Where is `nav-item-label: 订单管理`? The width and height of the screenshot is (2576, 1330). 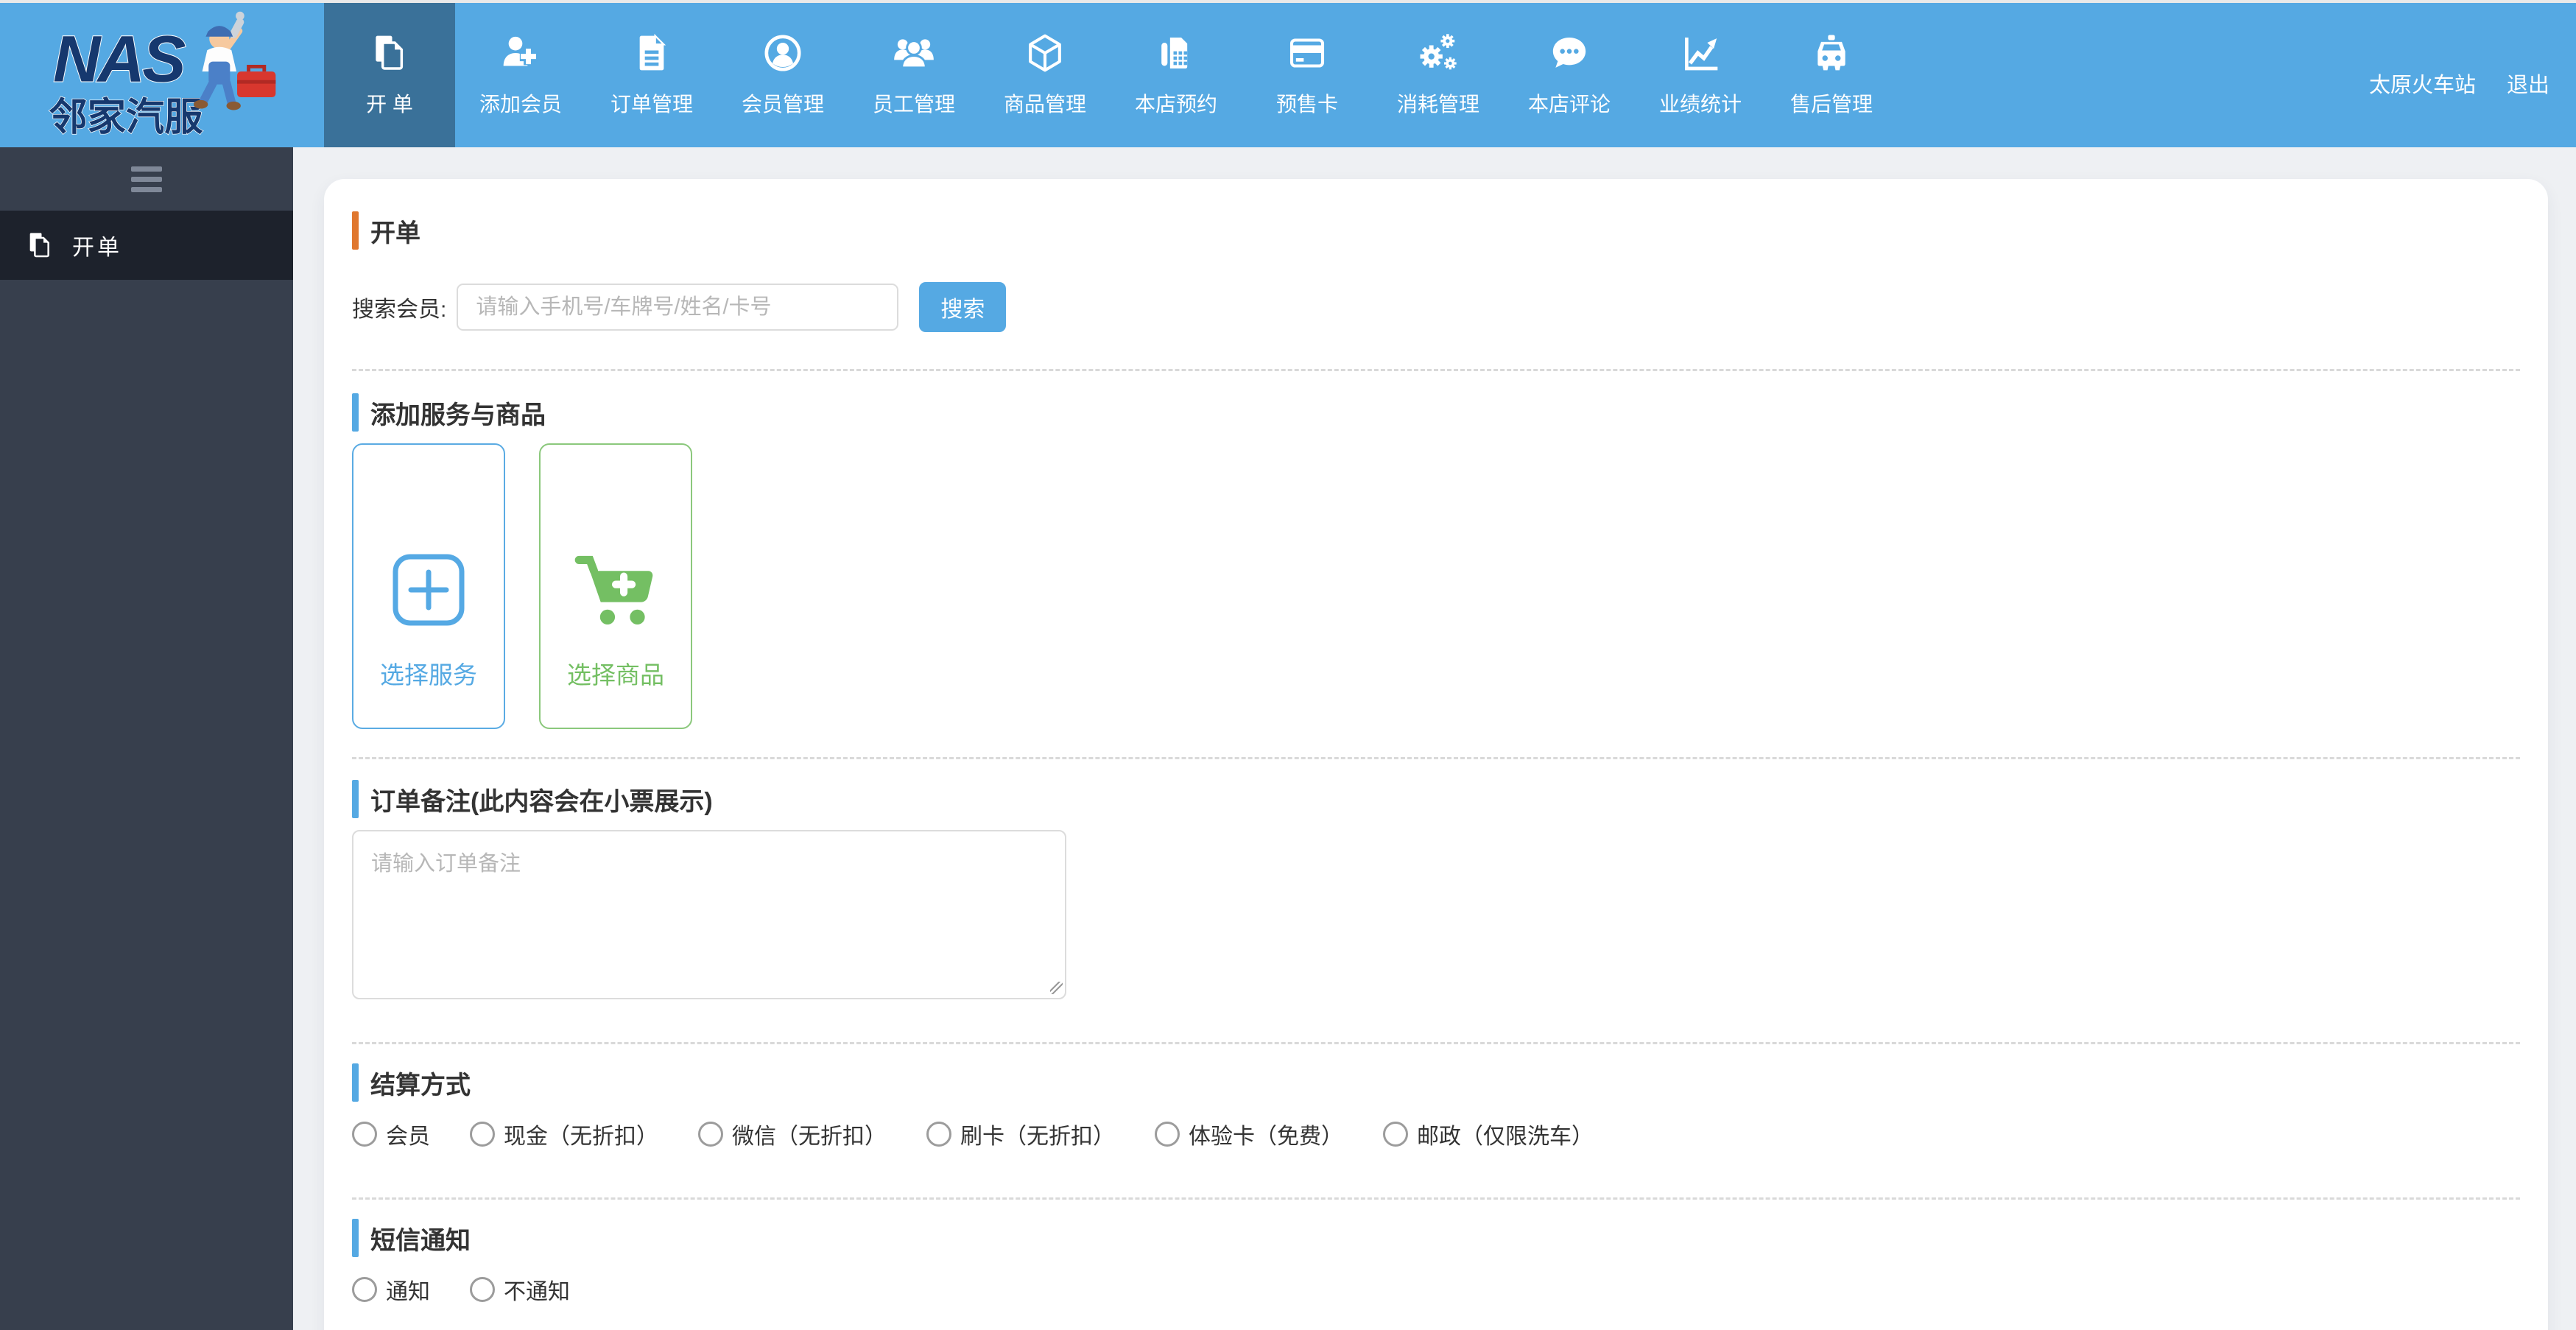 nav-item-label: 订单管理 is located at coordinates (651, 104).